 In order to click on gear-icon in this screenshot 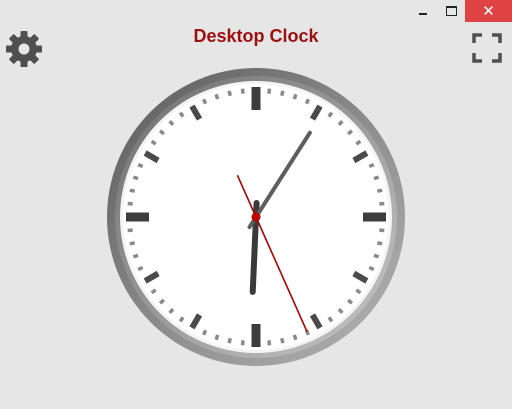, I will do `click(24, 49)`.